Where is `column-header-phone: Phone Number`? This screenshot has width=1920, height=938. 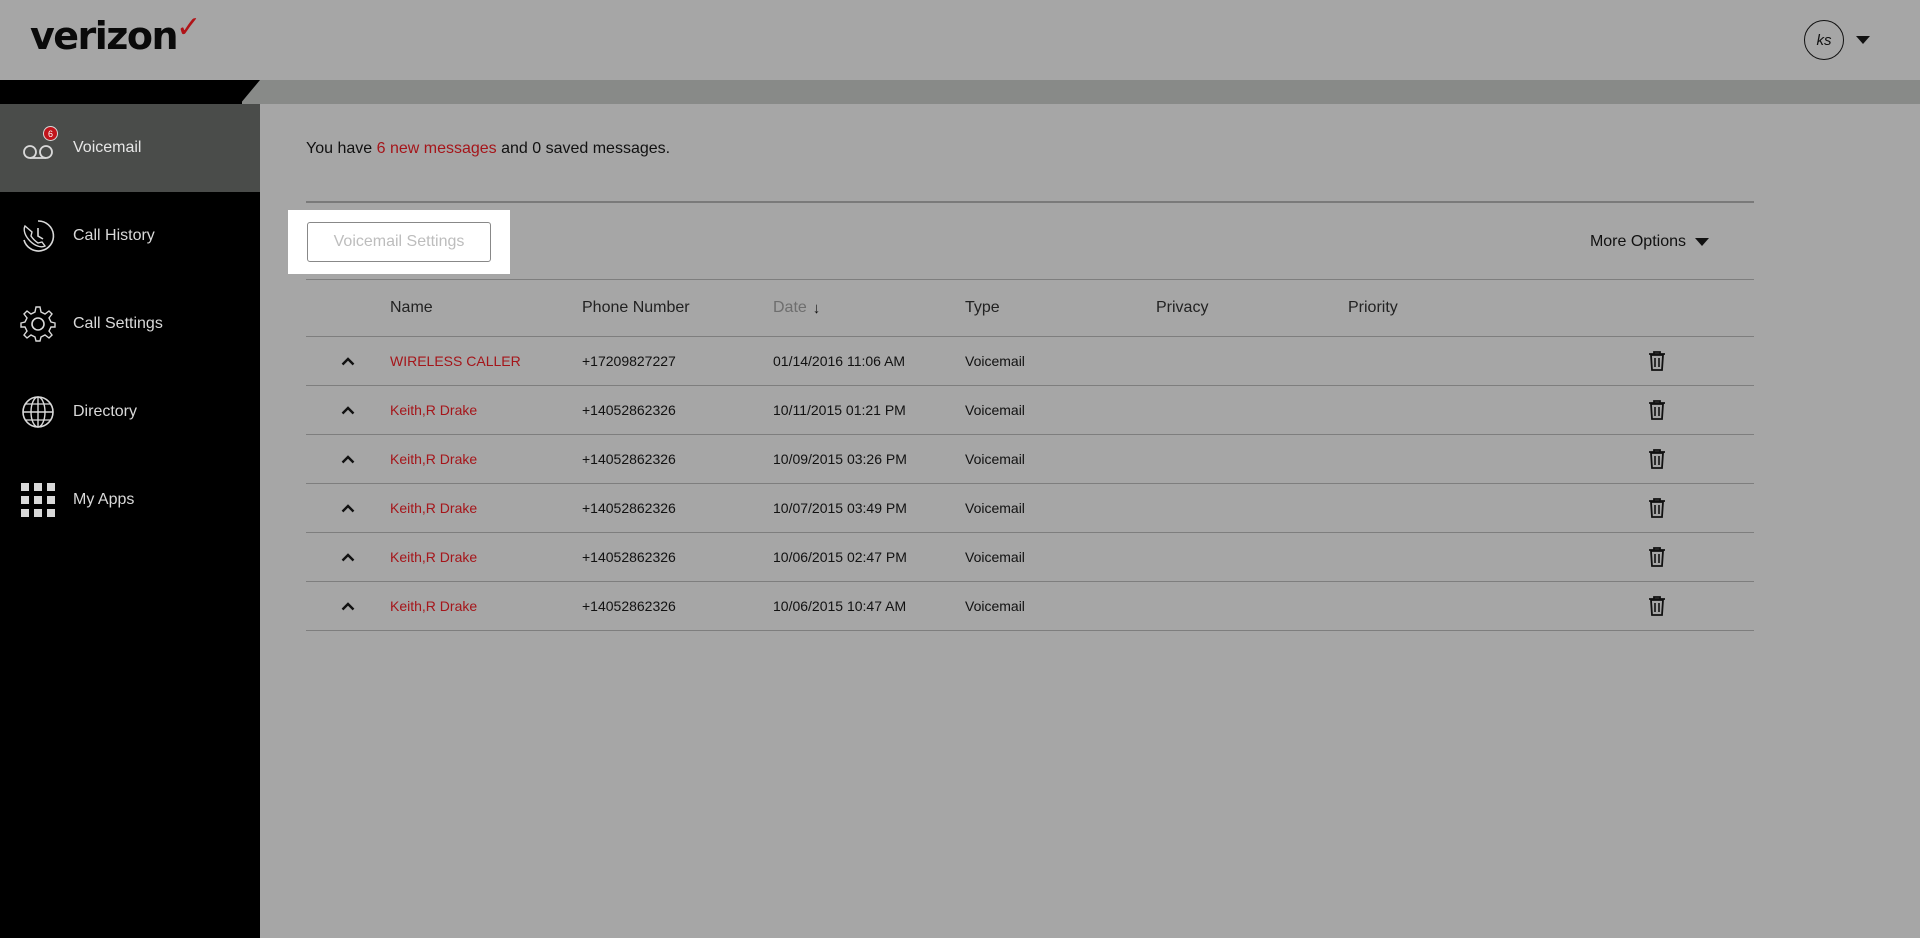
column-header-phone: Phone Number is located at coordinates (677, 308).